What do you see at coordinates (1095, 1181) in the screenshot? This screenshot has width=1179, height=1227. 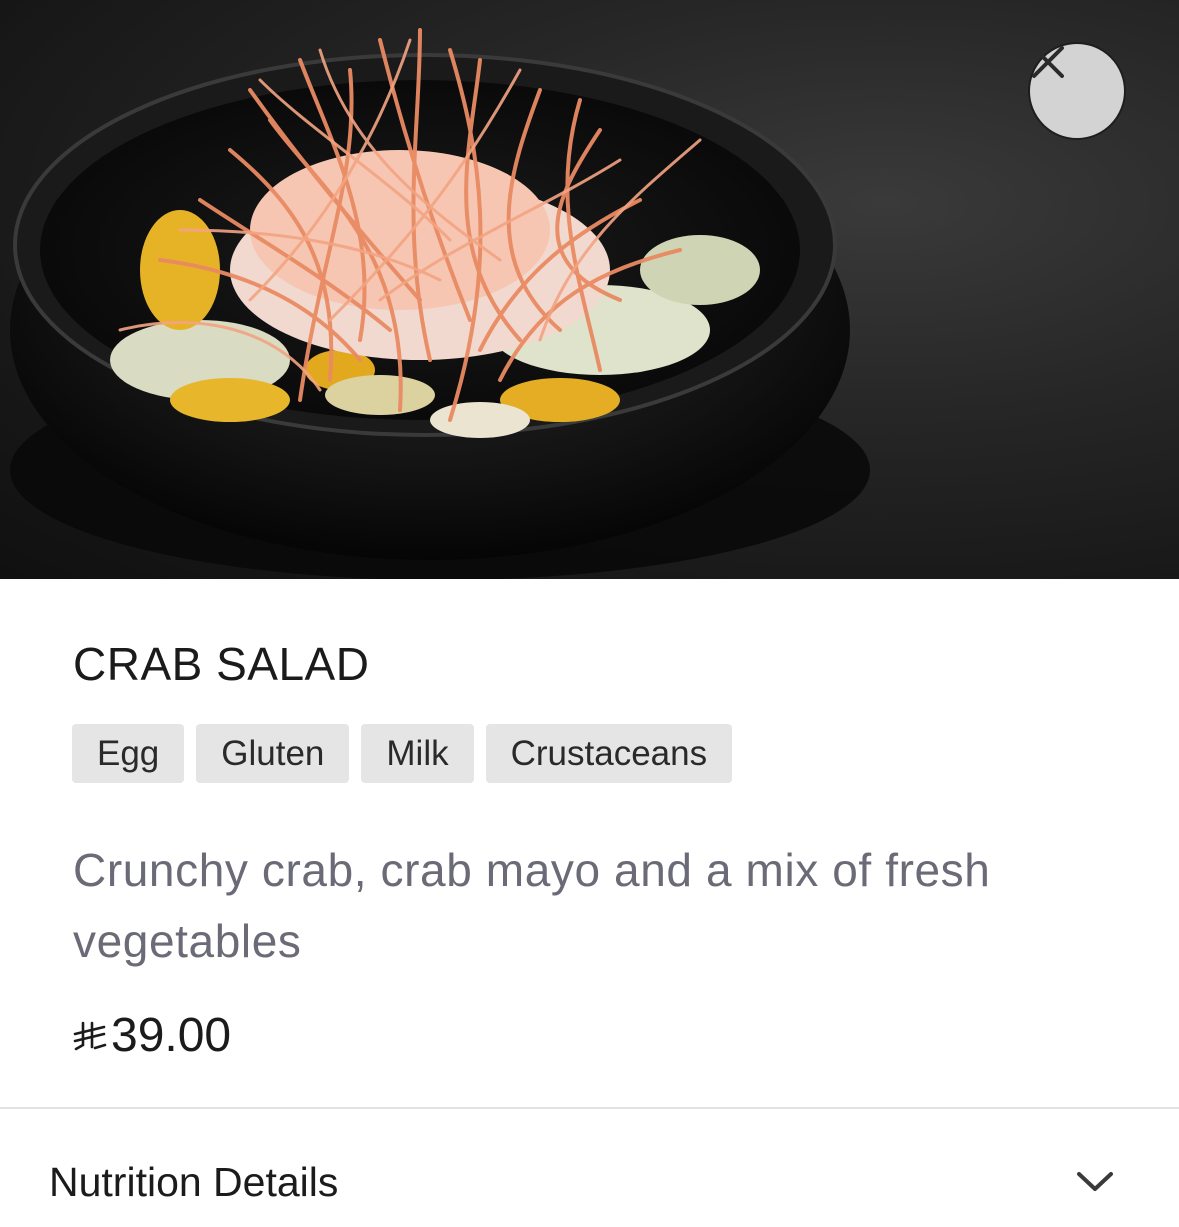 I see `chevron-down-icon` at bounding box center [1095, 1181].